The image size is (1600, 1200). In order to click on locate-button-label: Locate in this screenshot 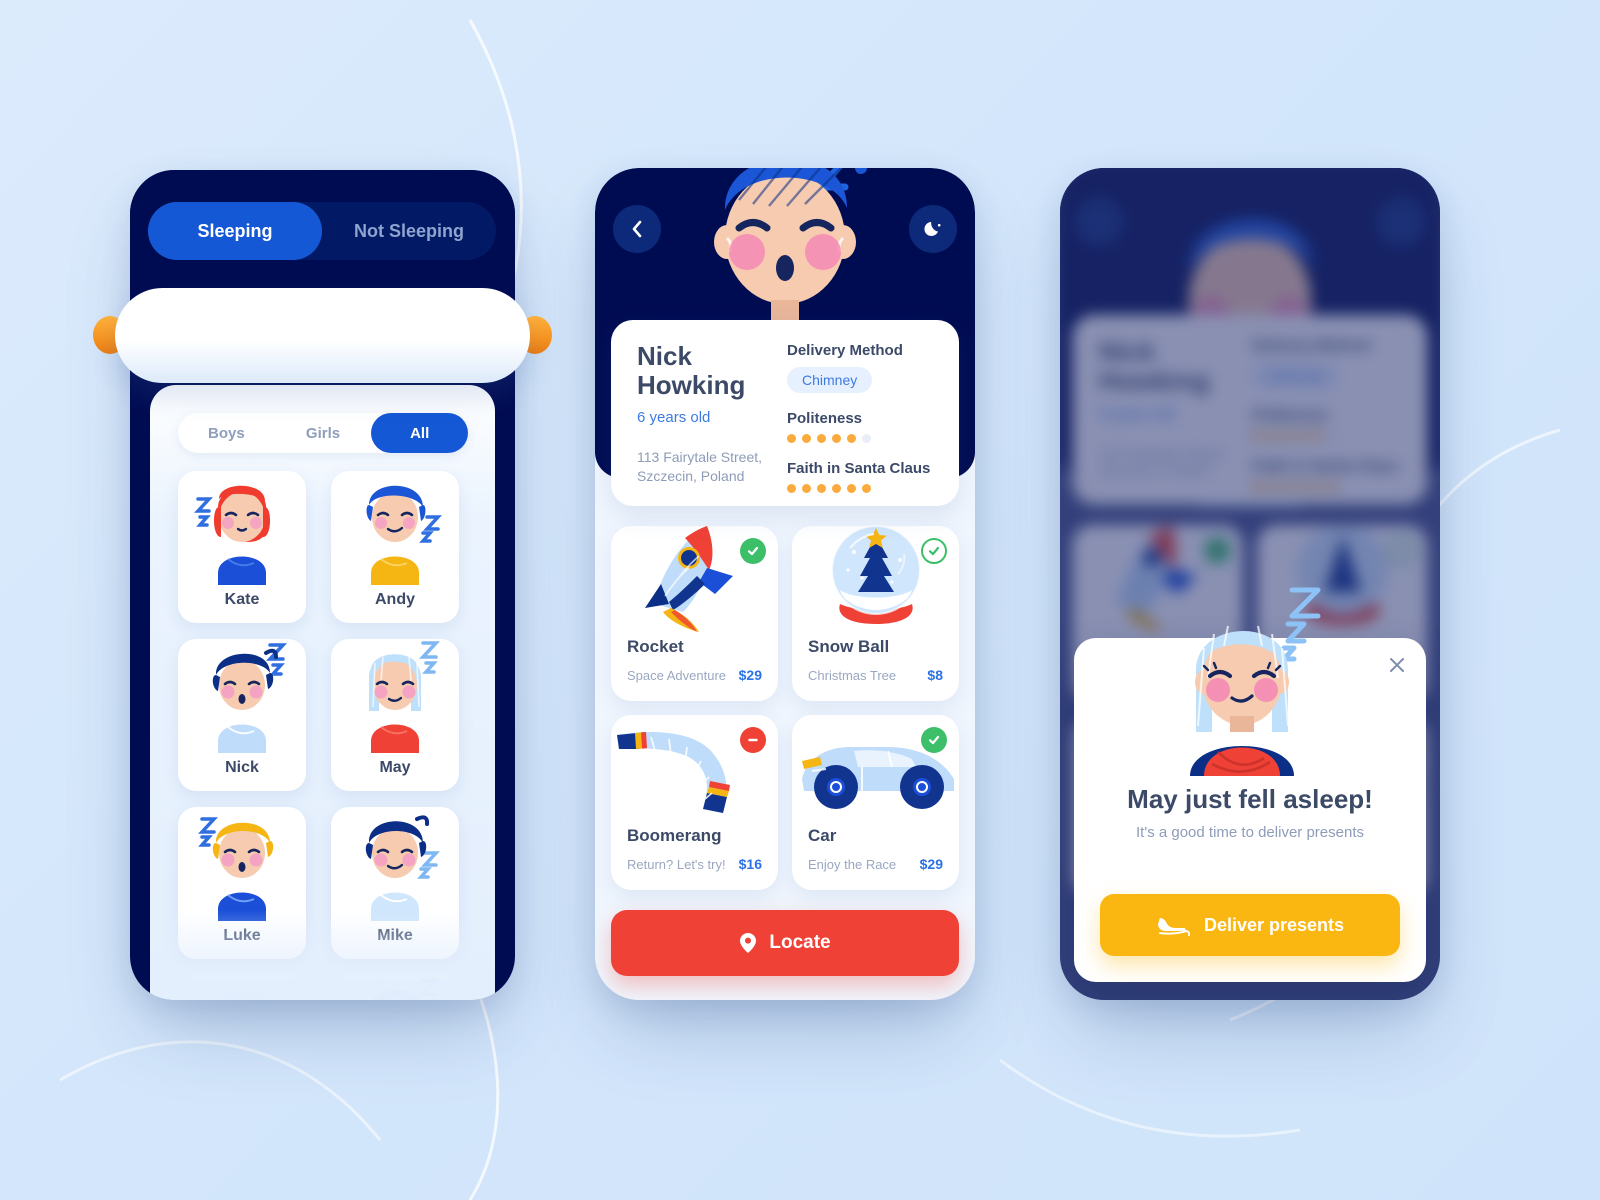, I will do `click(800, 942)`.